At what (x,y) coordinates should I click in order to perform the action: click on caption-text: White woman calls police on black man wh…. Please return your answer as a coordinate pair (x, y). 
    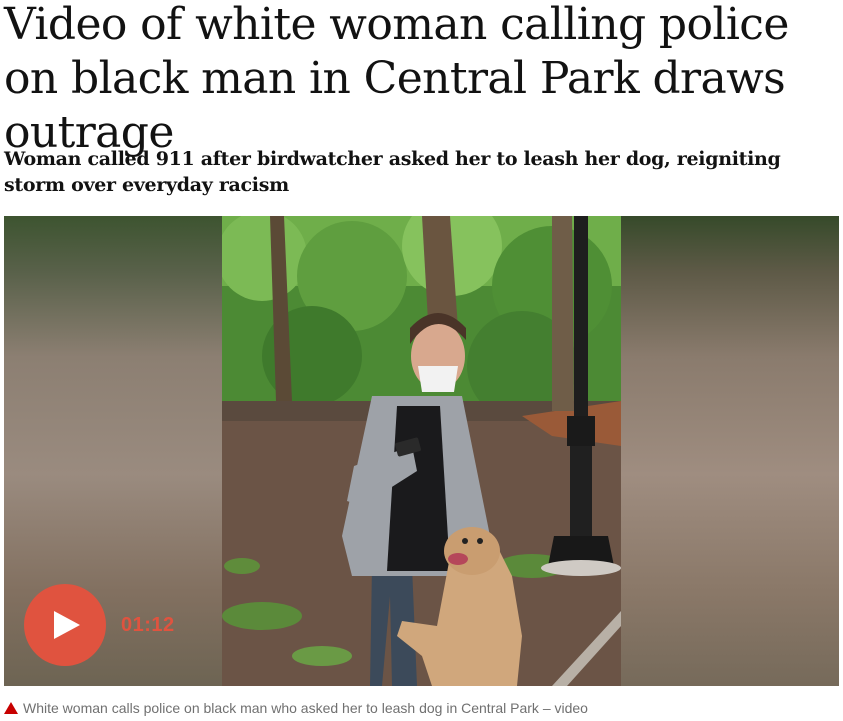
    Looking at the image, I should click on (305, 708).